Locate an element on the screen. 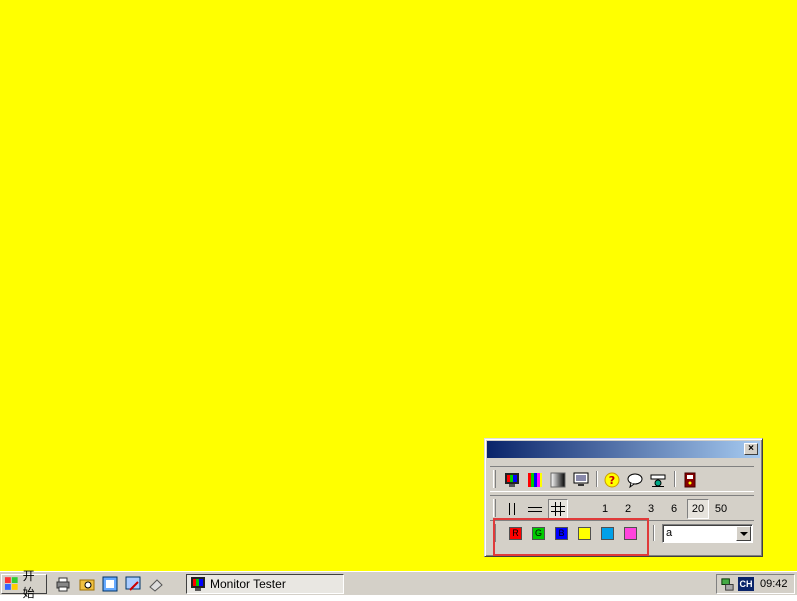 This screenshot has height=601, width=797. spacing-20-button: 20 is located at coordinates (698, 509).